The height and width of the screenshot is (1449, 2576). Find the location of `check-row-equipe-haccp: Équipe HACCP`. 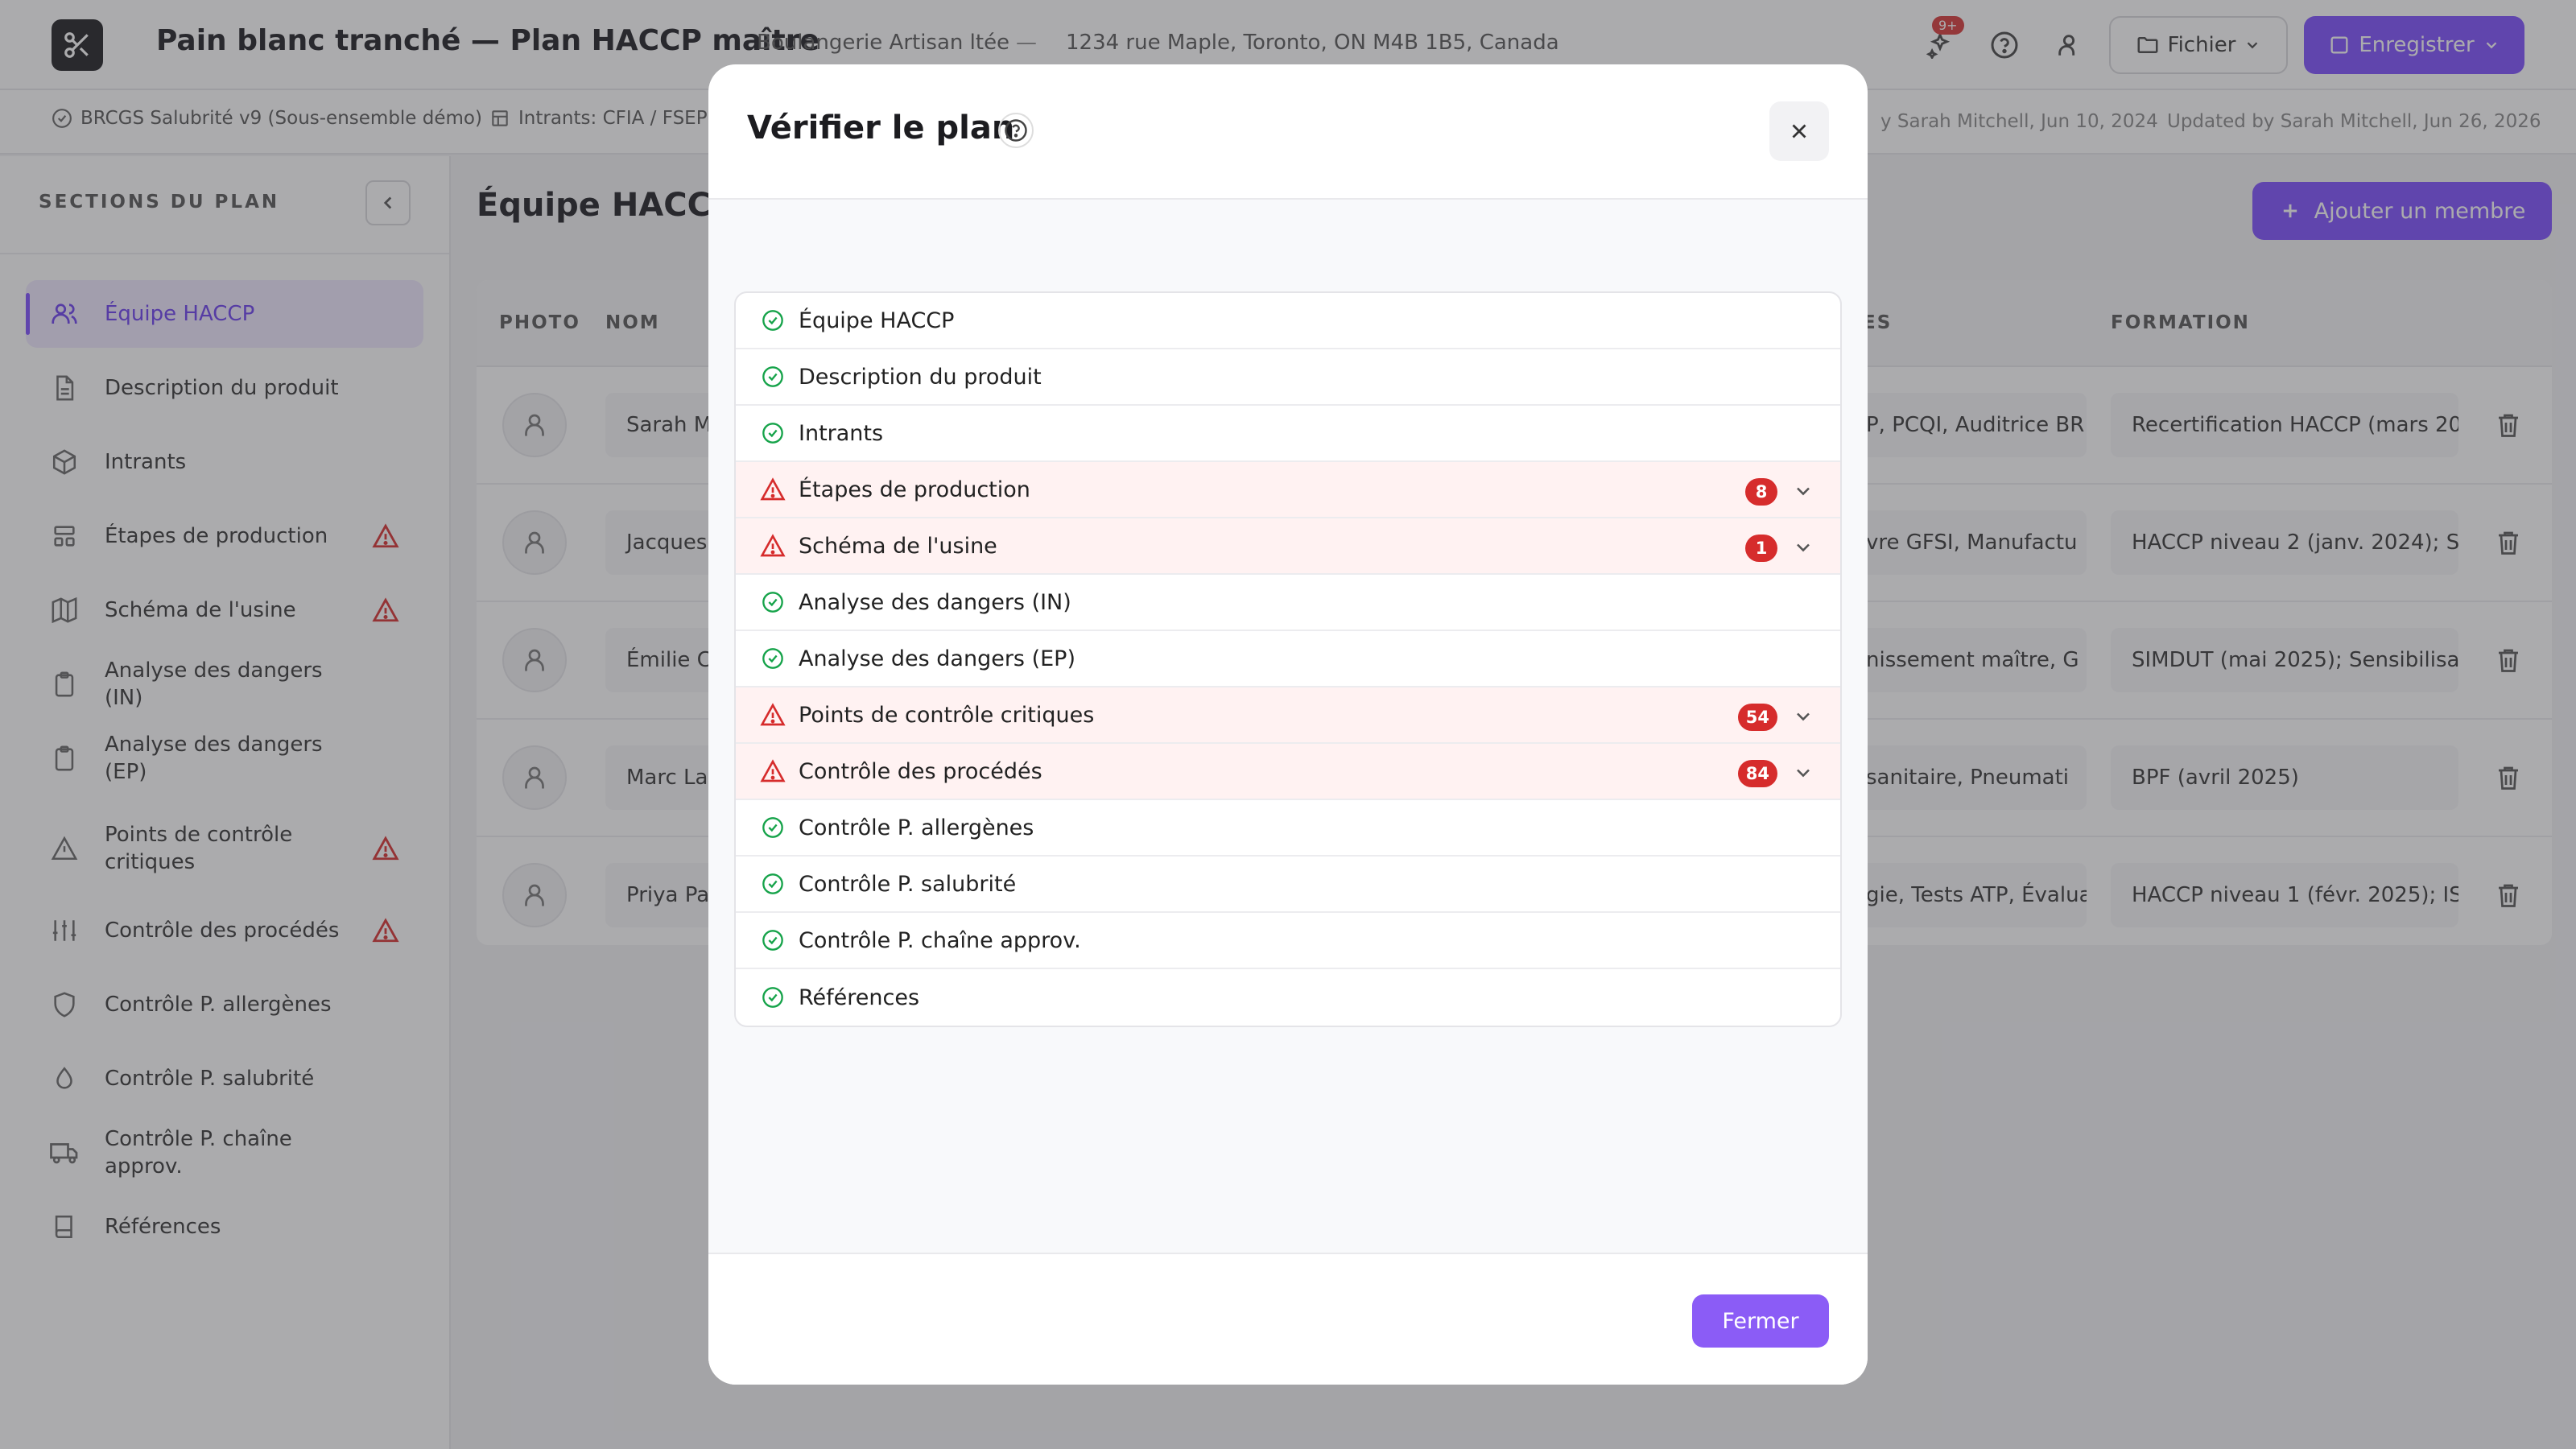

check-row-equipe-haccp: Équipe HACCP is located at coordinates (1288, 321).